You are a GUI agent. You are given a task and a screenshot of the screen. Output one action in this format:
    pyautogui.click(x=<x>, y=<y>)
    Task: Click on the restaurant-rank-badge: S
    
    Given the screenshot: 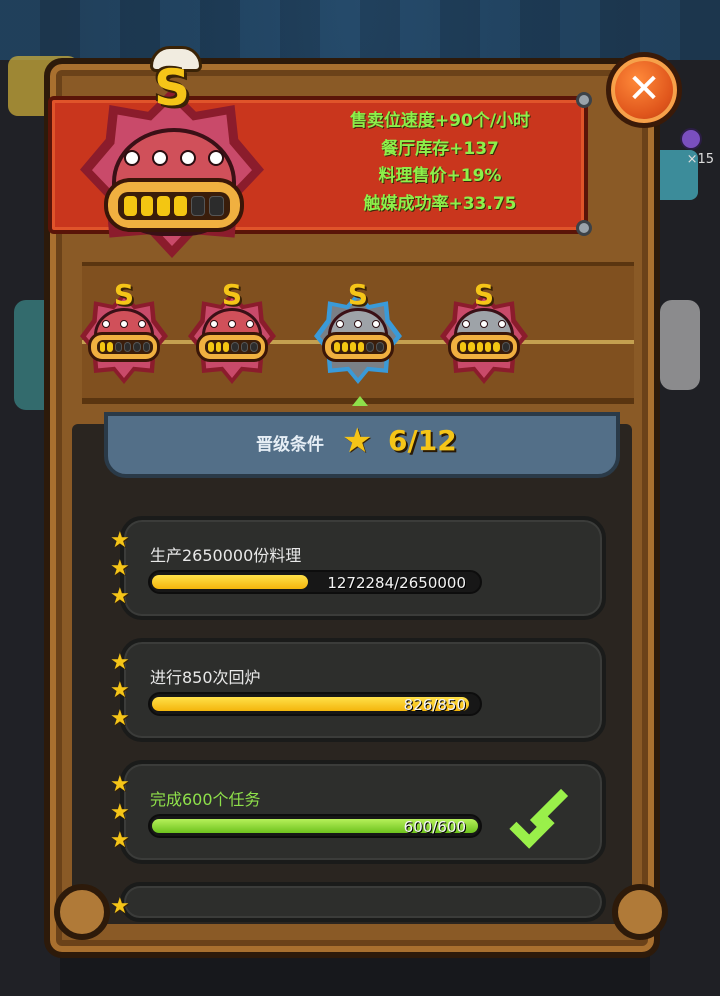 What is the action you would take?
    pyautogui.click(x=172, y=152)
    